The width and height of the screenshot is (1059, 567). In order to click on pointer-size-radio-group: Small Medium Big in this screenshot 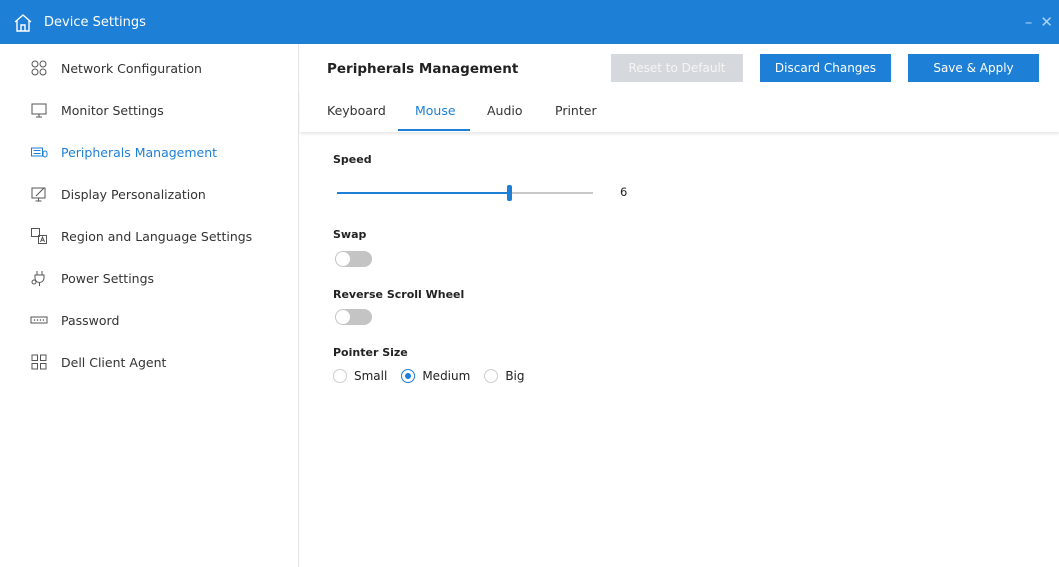, I will do `click(436, 376)`.